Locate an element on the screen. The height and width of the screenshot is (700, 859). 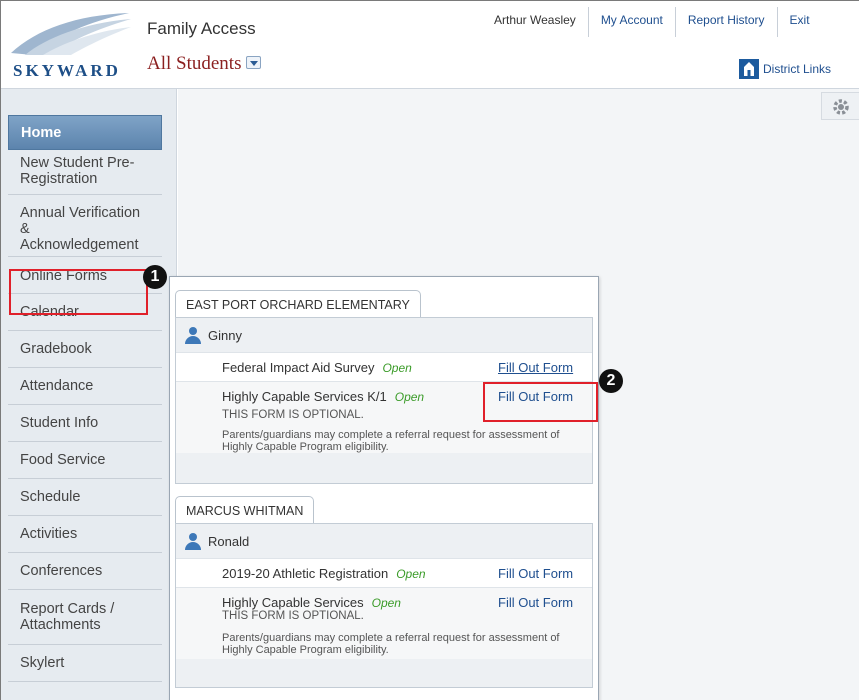
student-name: Ginny is located at coordinates (225, 335).